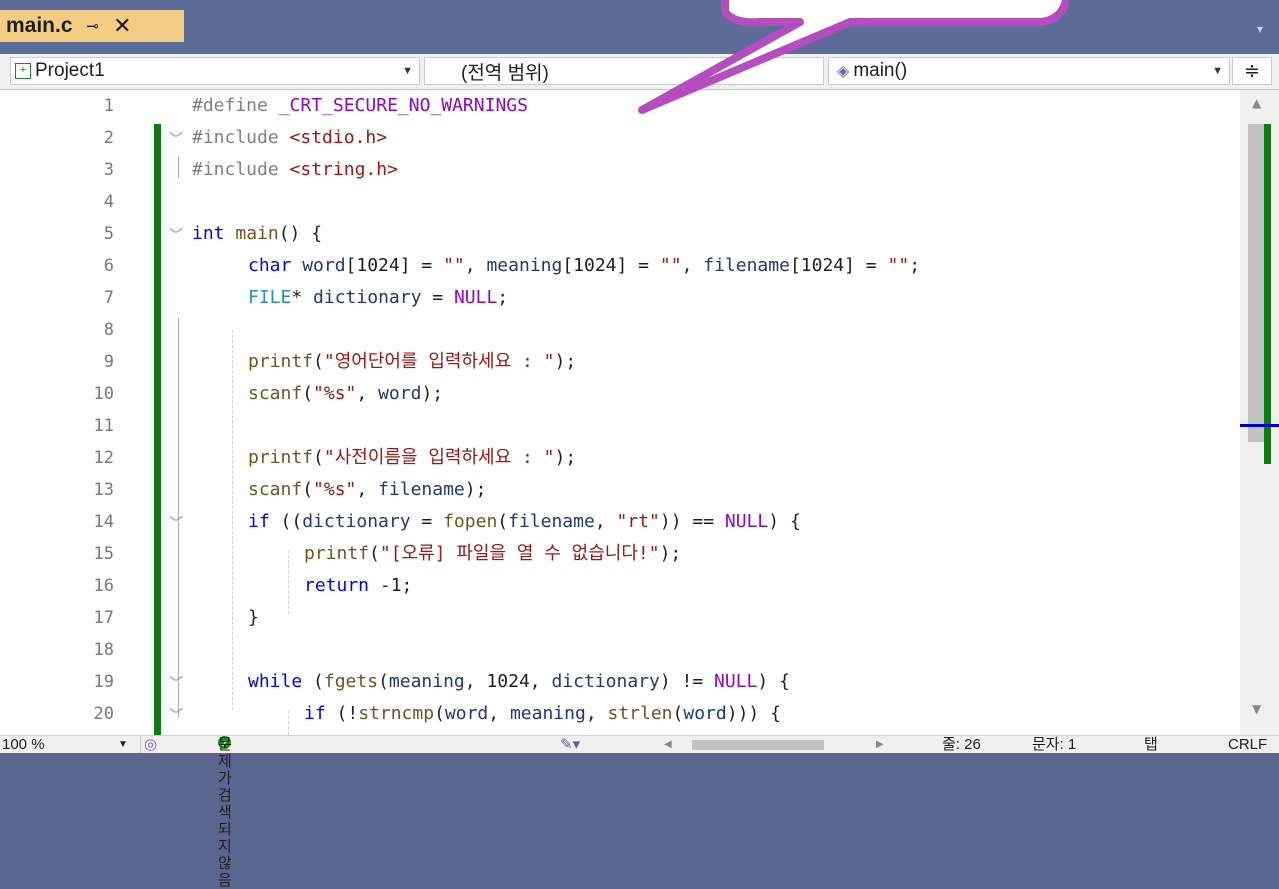 The width and height of the screenshot is (1279, 889). I want to click on line-indicator: 줄: 26, so click(961, 744).